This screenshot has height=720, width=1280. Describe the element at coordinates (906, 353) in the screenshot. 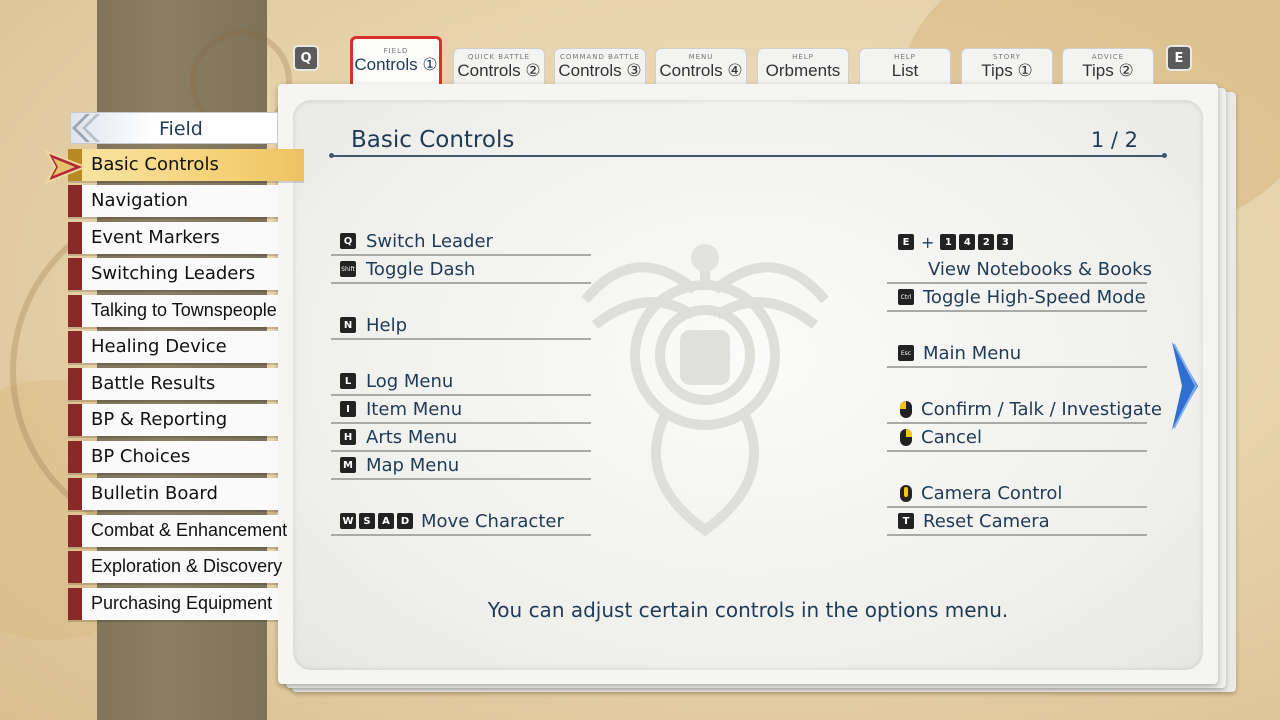

I see `key-icon: Esc` at that location.